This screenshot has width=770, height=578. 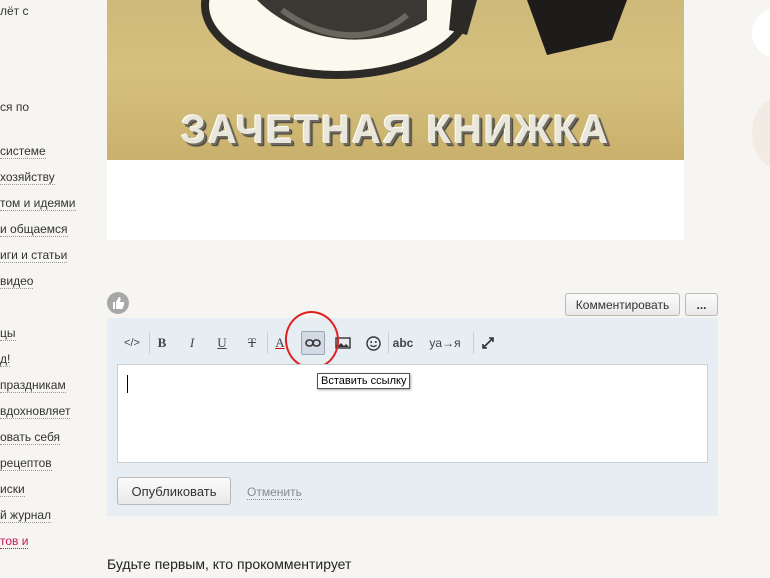 What do you see at coordinates (14, 107) in the screenshot?
I see `sidebar-item: ся по` at bounding box center [14, 107].